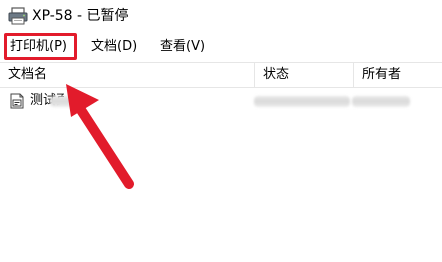 The width and height of the screenshot is (442, 262). What do you see at coordinates (40, 46) in the screenshot?
I see `highlight-box` at bounding box center [40, 46].